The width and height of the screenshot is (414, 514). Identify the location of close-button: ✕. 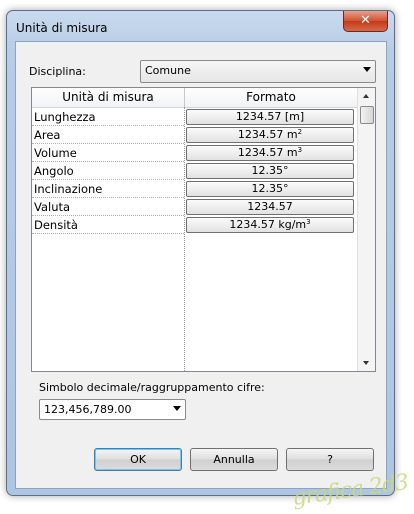
(365, 21).